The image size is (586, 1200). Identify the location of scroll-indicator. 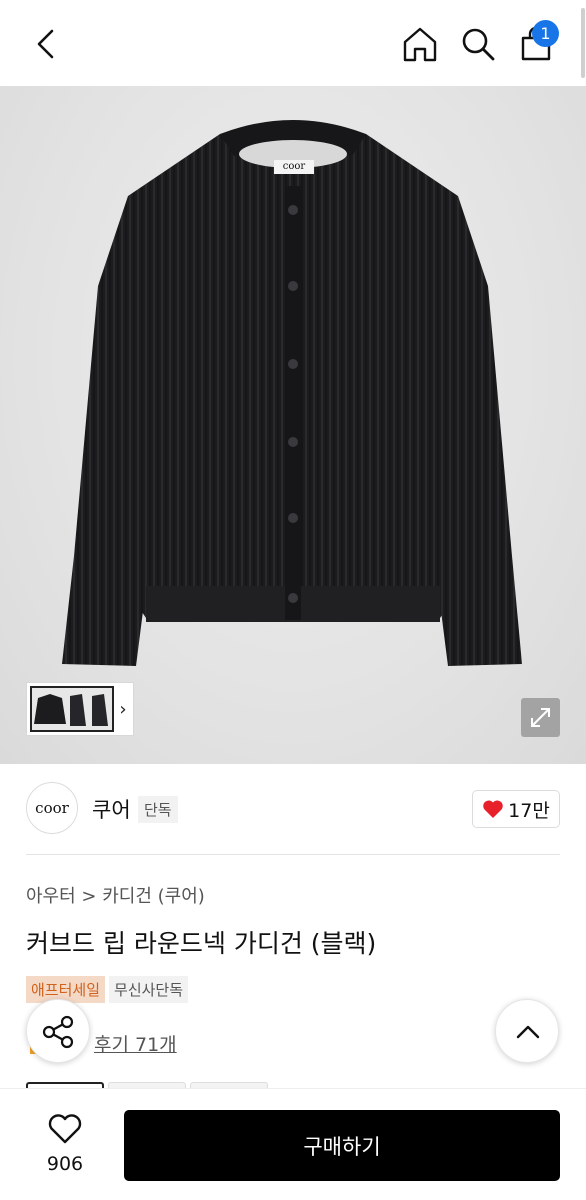
(583, 43).